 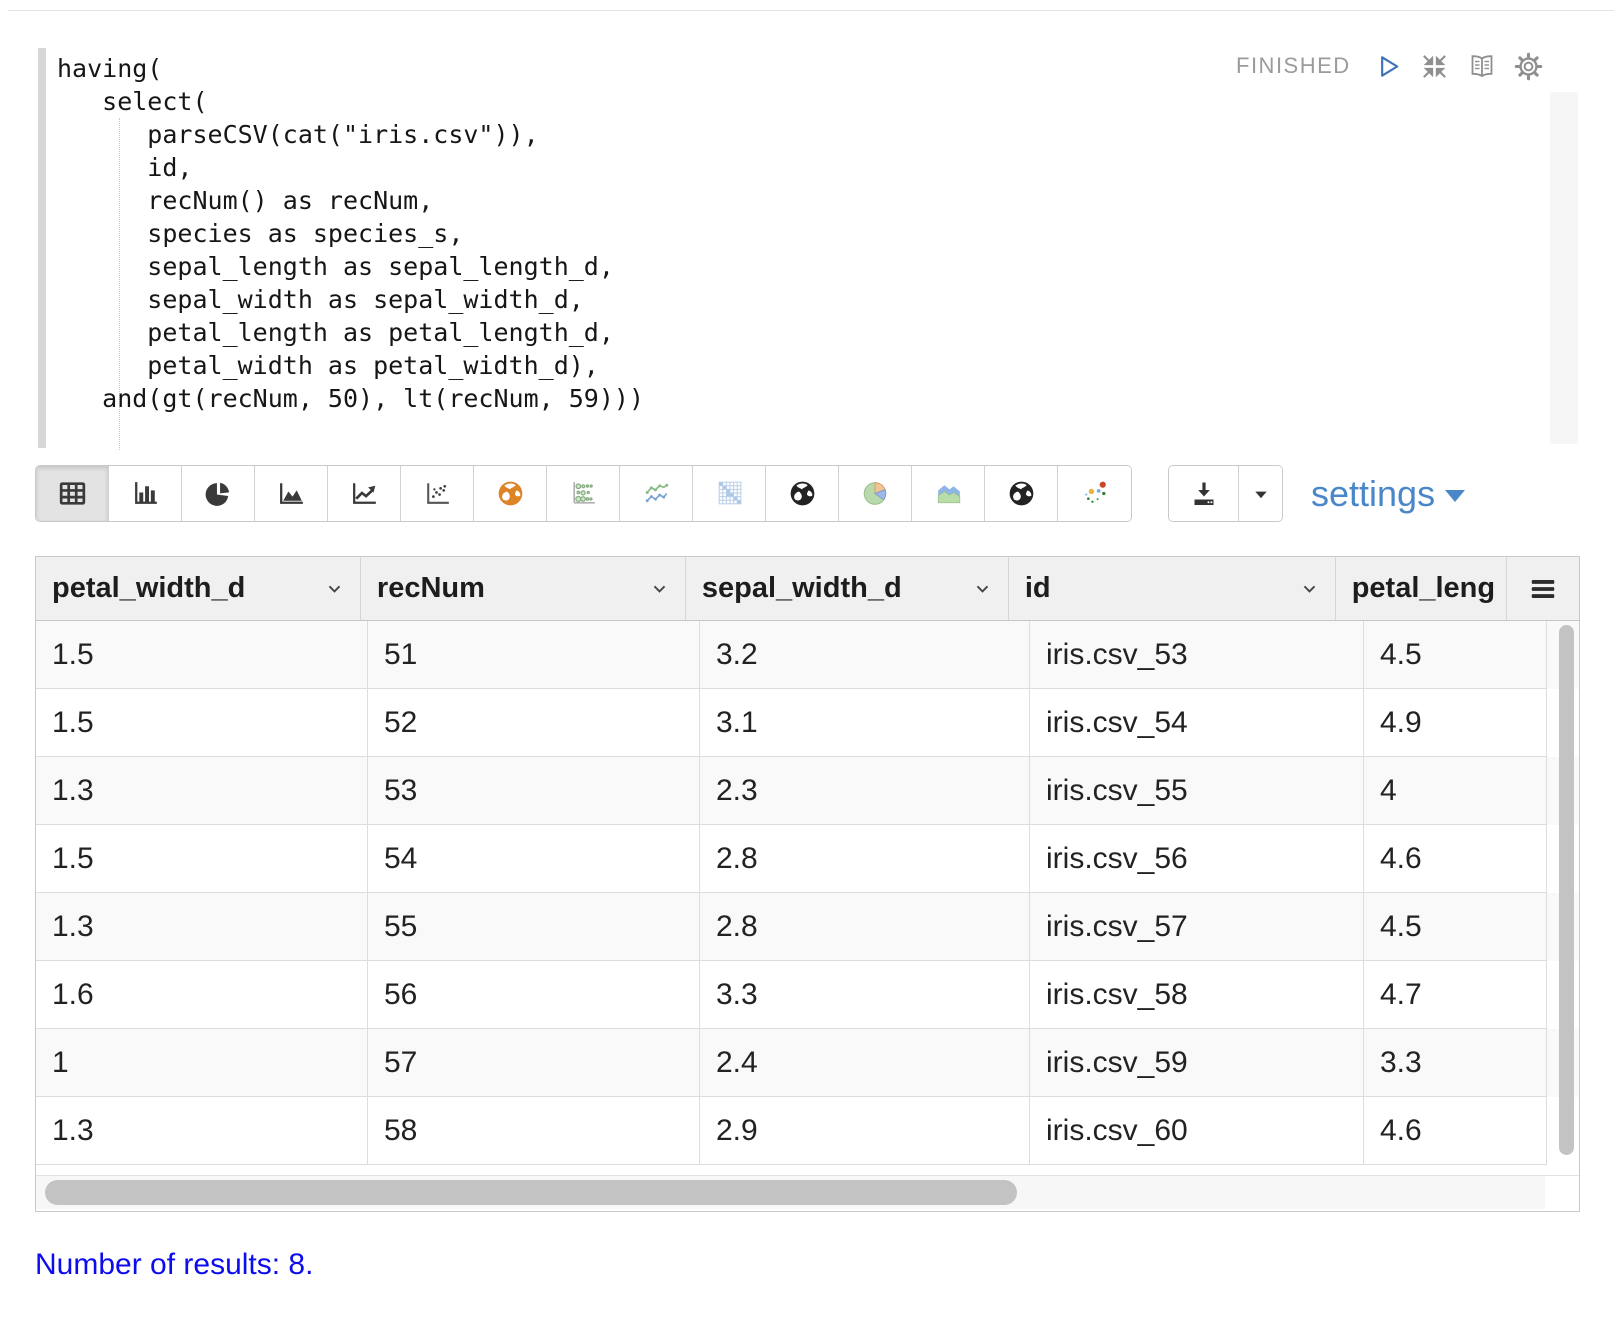 What do you see at coordinates (1566, 890) in the screenshot?
I see `vertical-scrollbar-thumb` at bounding box center [1566, 890].